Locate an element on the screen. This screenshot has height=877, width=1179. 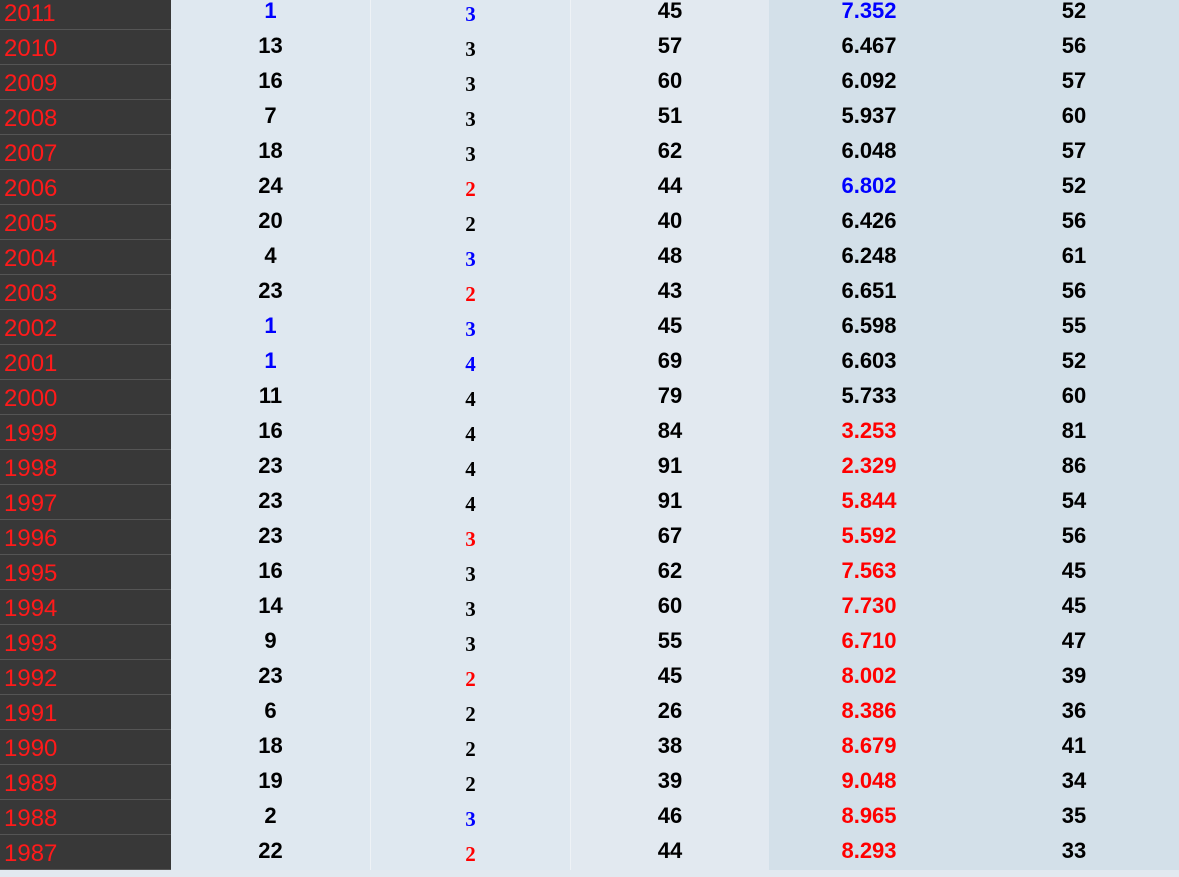
year-cell: 2001 is located at coordinates (85, 362).